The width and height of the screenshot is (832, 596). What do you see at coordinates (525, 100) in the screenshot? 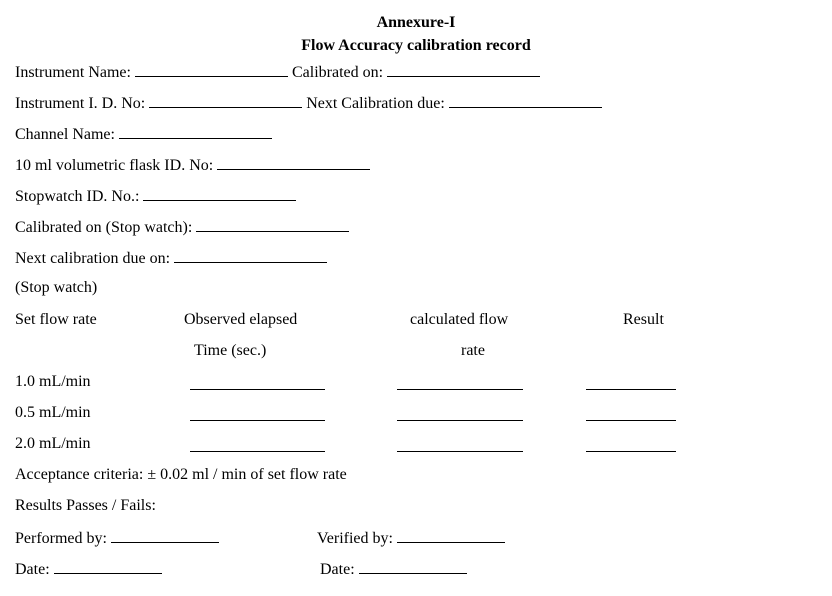
I see `next-calibration-due-field` at bounding box center [525, 100].